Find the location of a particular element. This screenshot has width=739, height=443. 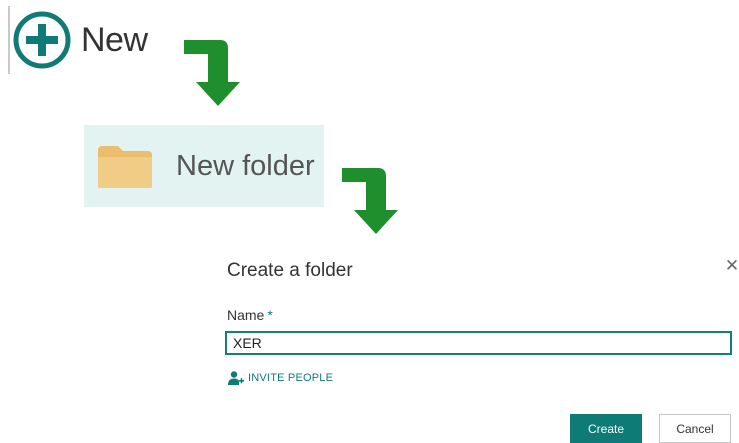

name-field-label: Name * is located at coordinates (250, 315).